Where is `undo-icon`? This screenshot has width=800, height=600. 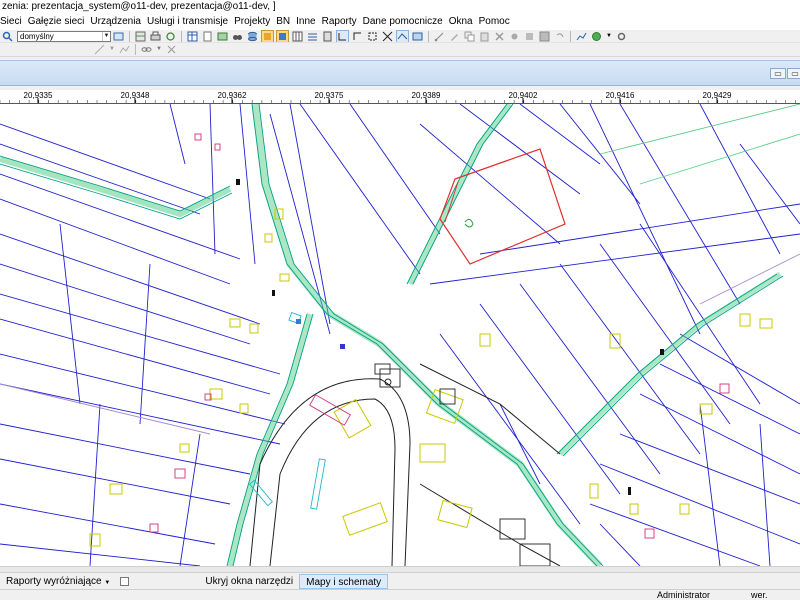 undo-icon is located at coordinates (559, 36).